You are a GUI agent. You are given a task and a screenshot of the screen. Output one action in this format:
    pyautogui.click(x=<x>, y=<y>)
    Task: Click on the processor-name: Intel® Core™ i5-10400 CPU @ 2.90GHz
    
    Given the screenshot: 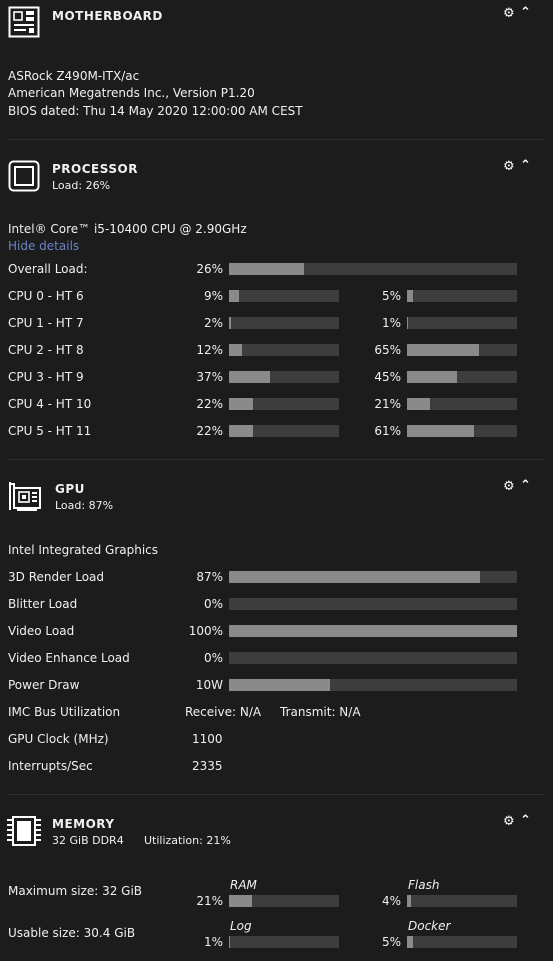 What is the action you would take?
    pyautogui.click(x=127, y=229)
    